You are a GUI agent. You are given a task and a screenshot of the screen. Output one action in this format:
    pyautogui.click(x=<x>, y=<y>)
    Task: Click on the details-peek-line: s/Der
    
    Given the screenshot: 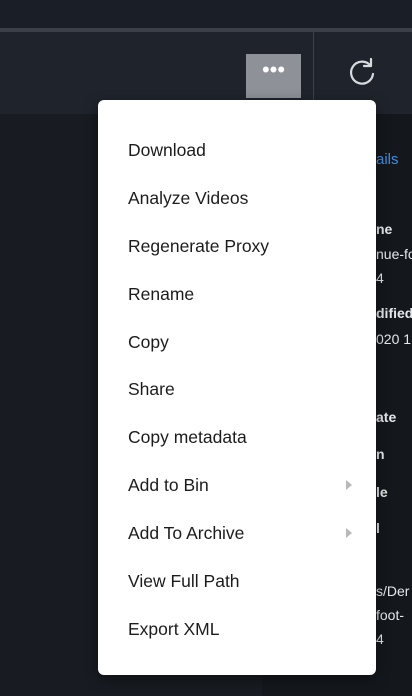 What is the action you would take?
    pyautogui.click(x=393, y=591)
    